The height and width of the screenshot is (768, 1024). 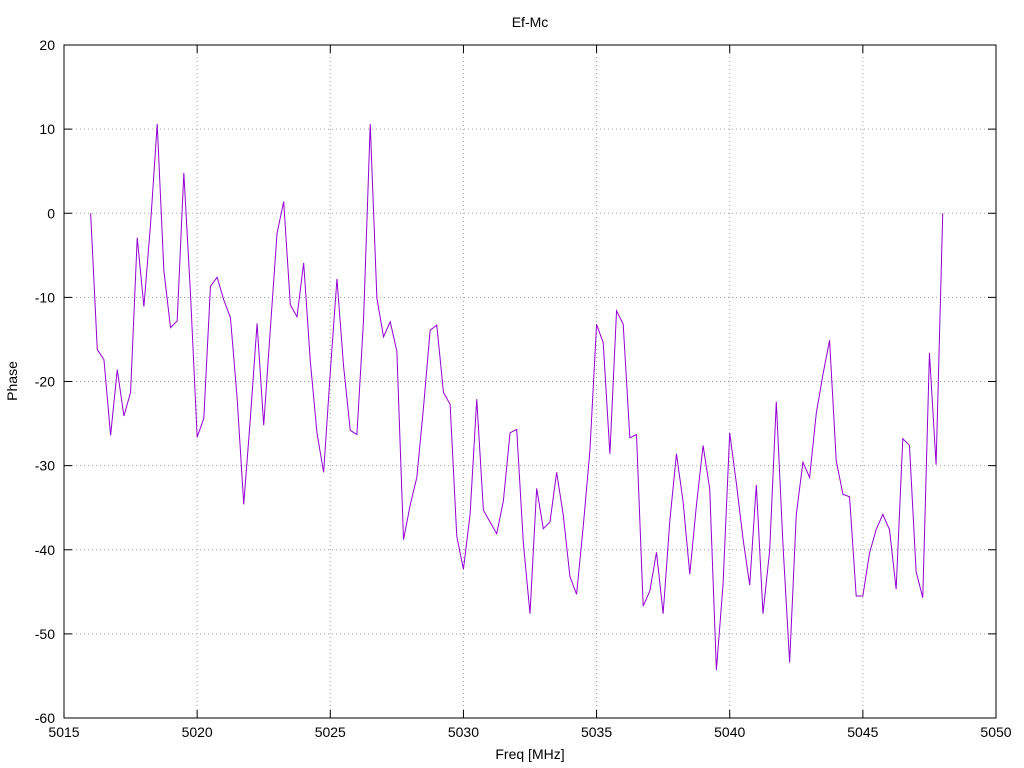 What do you see at coordinates (45, 382) in the screenshot?
I see `y-tick-label: -20` at bounding box center [45, 382].